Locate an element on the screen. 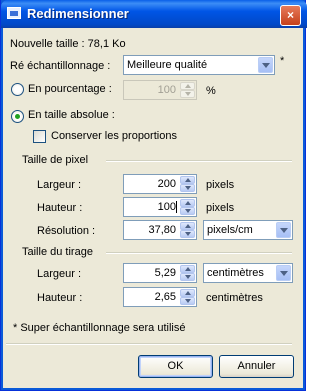 The image size is (320, 392). resolution-value: 37,80 is located at coordinates (162, 230).